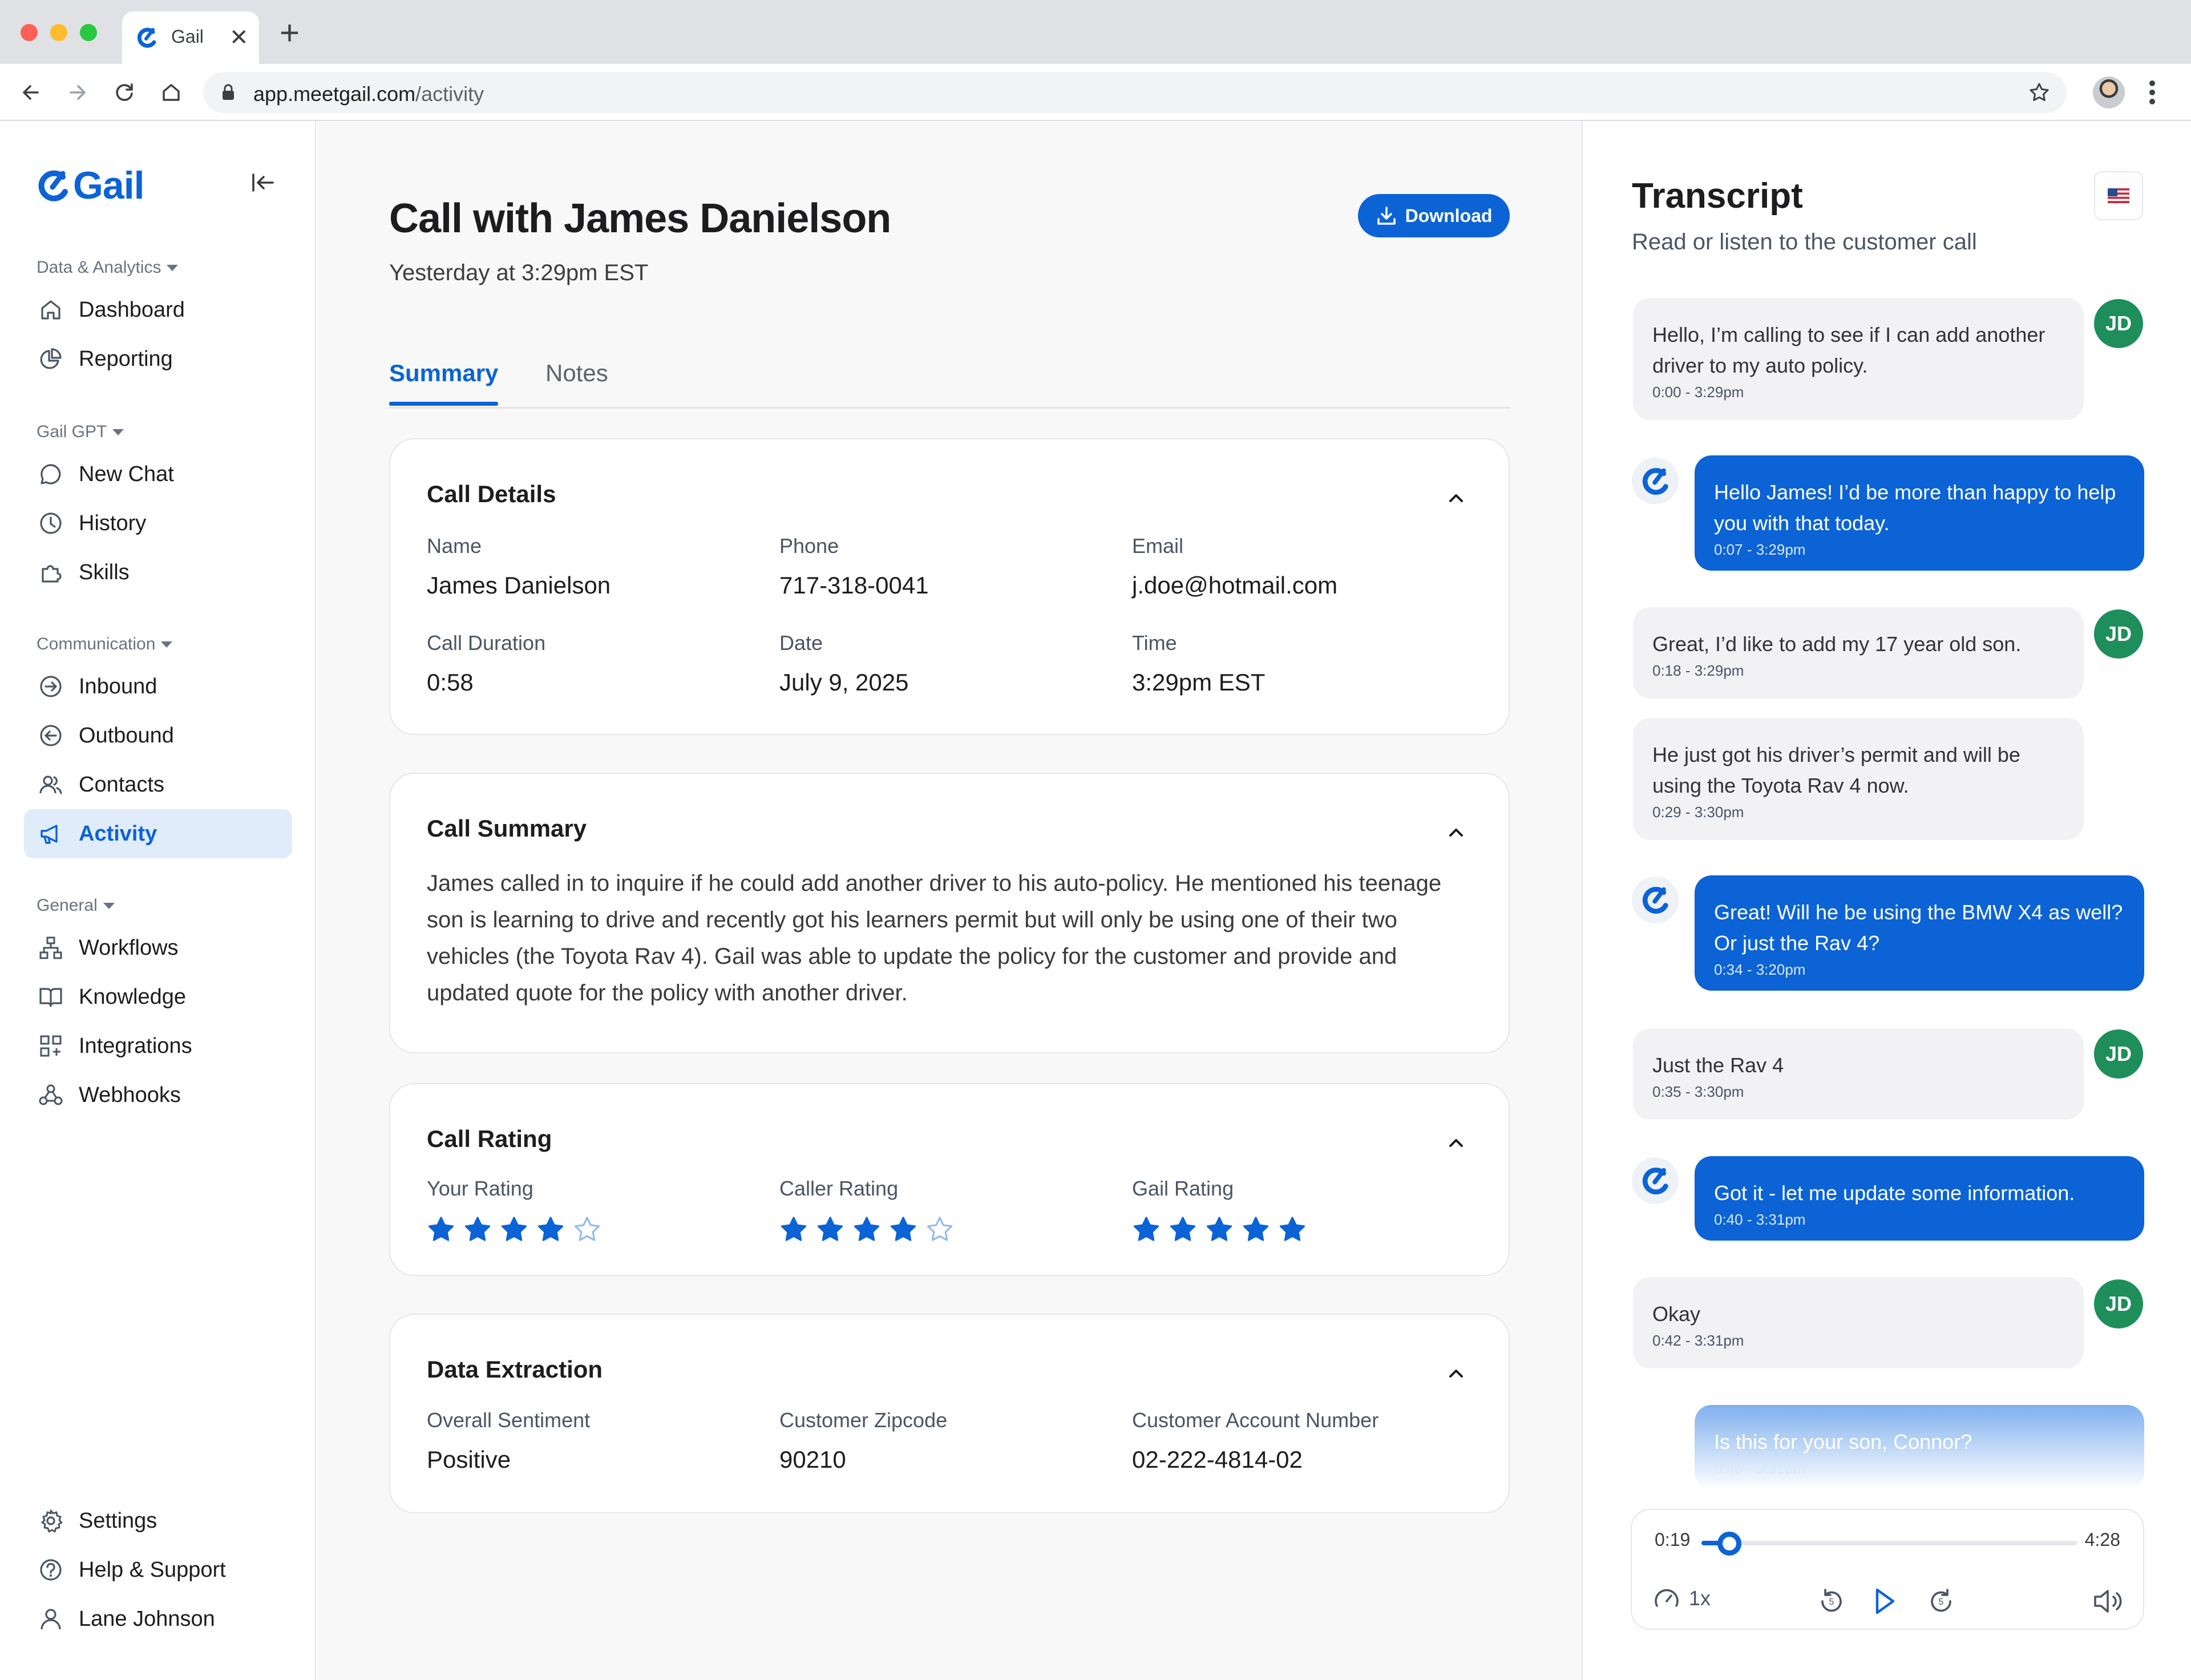 This screenshot has width=2191, height=1680. I want to click on sidebar-item-webhooks: Webhooks, so click(158, 1095).